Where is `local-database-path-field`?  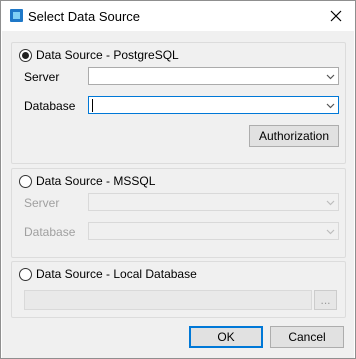 local-database-path-field is located at coordinates (168, 300).